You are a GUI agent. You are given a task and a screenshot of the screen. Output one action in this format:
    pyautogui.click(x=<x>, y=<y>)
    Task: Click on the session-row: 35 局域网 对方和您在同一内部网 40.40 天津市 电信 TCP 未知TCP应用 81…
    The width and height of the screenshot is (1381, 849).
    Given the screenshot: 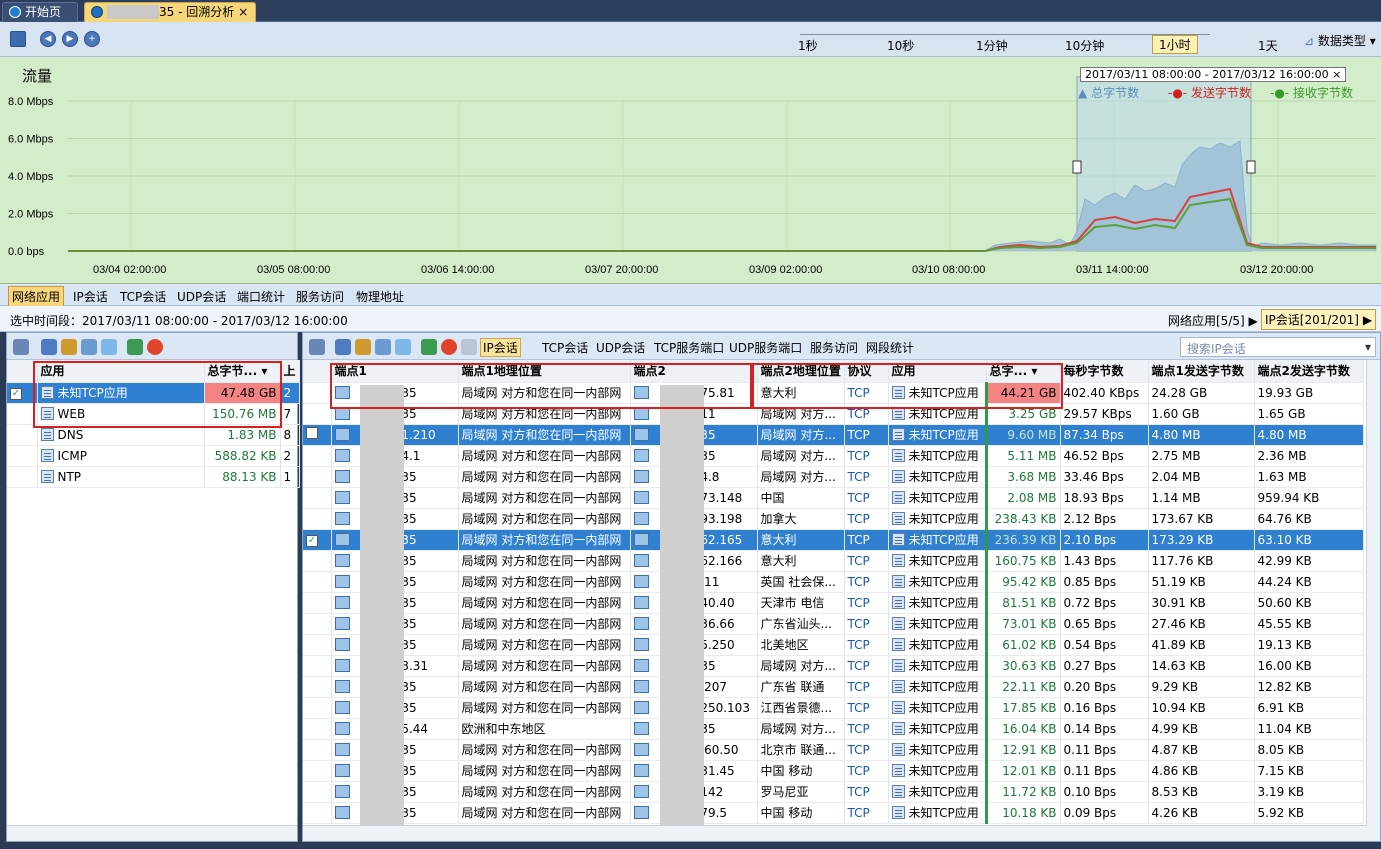 What is the action you would take?
    pyautogui.click(x=833, y=603)
    